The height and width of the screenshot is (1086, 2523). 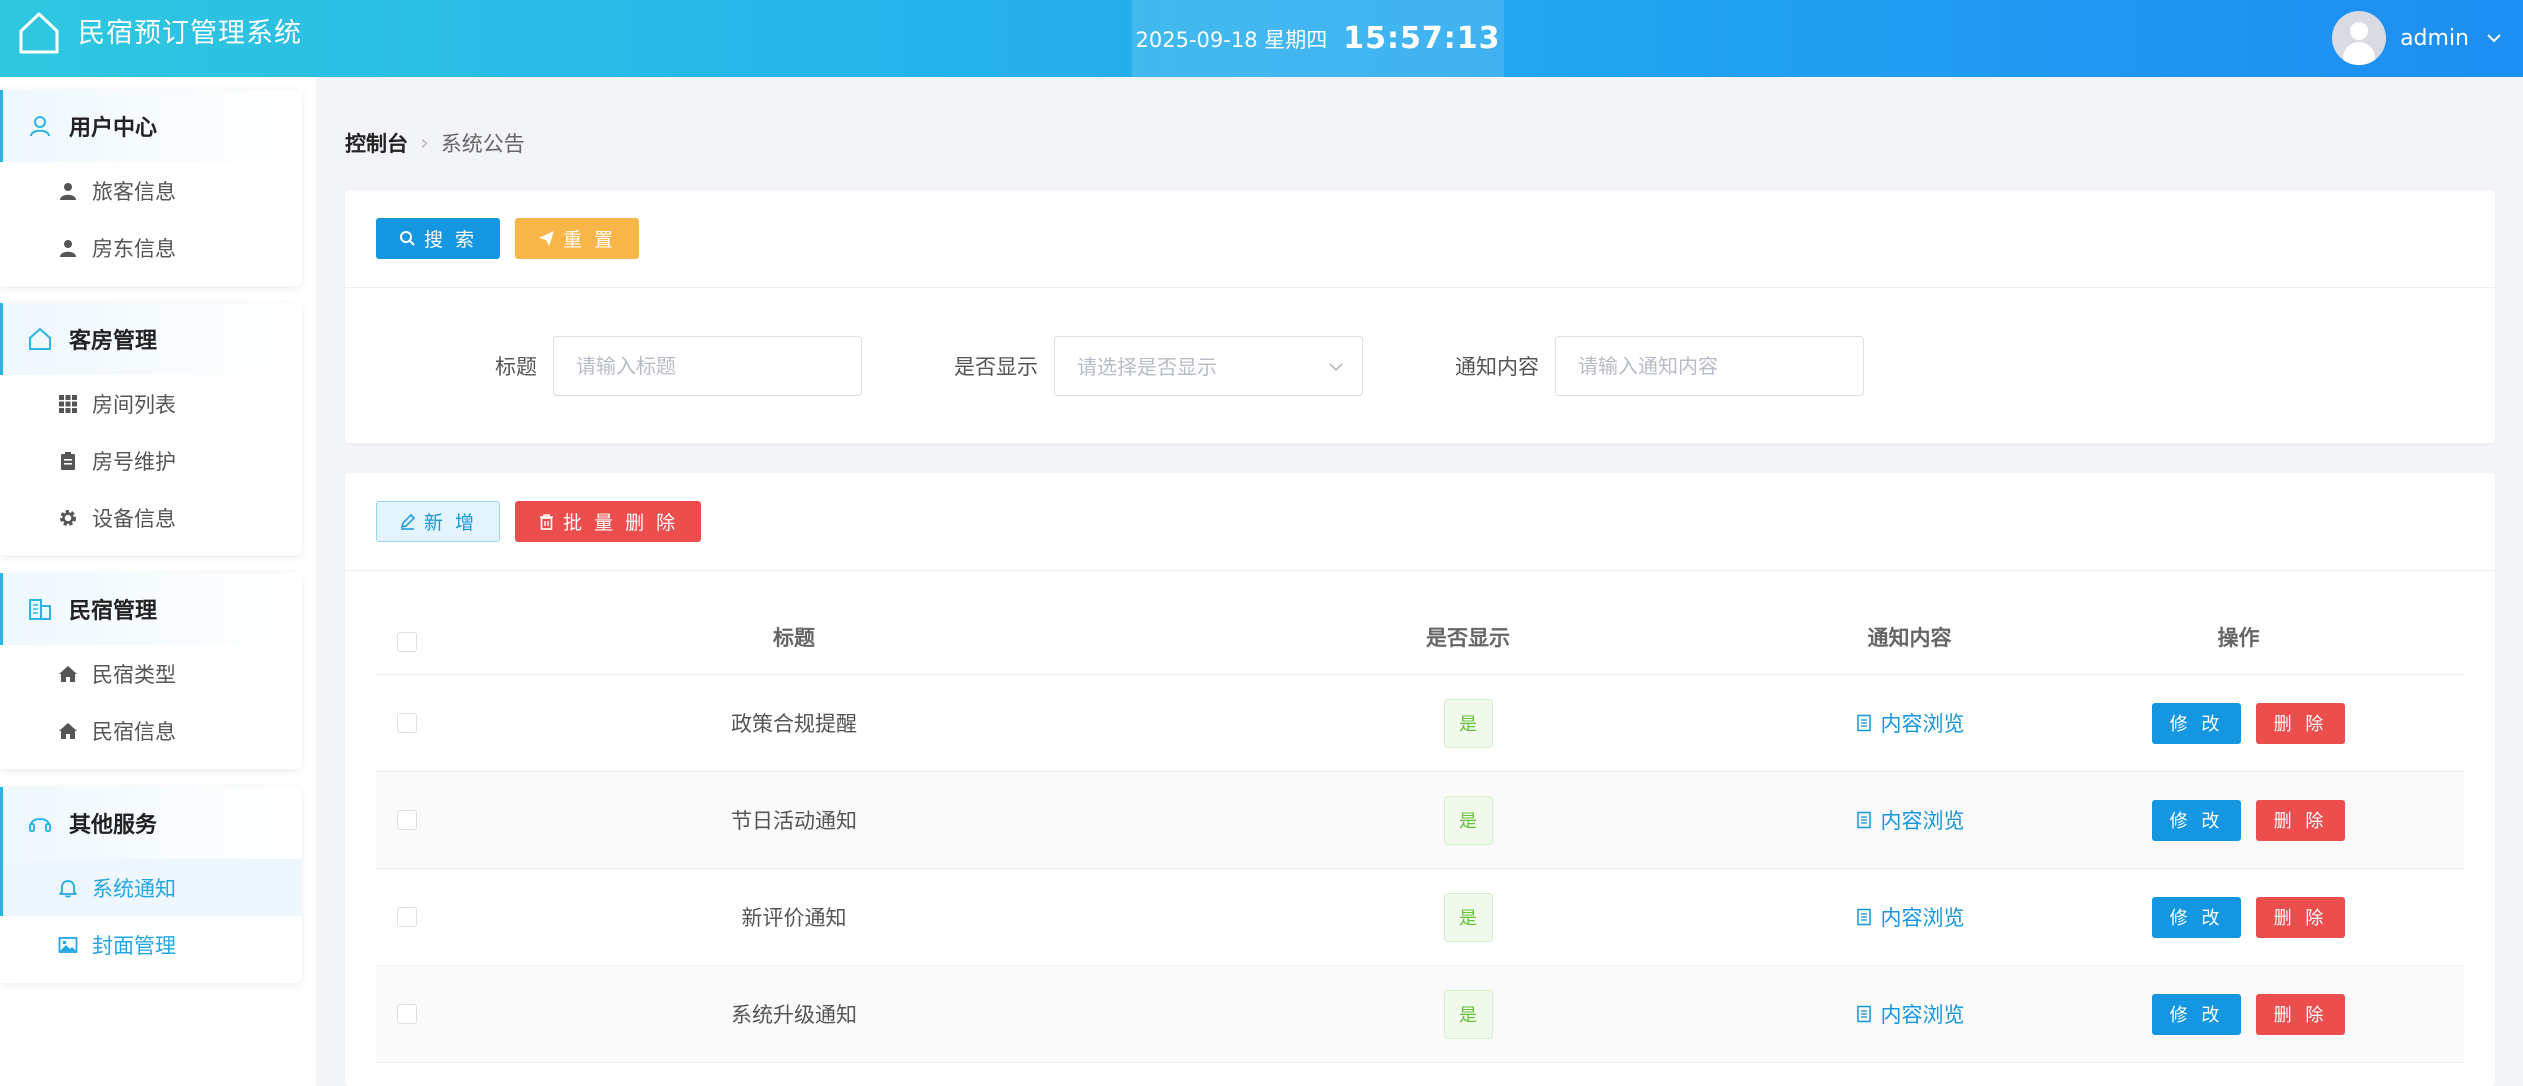 What do you see at coordinates (151, 247) in the screenshot?
I see `sidebar-item-landlord-info: 房东信息` at bounding box center [151, 247].